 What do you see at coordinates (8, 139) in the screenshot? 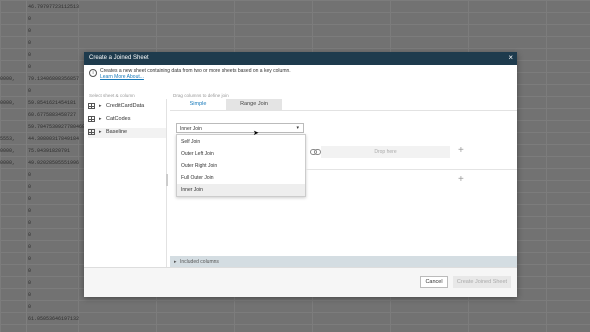
I see `background-cell: 5553,` at bounding box center [8, 139].